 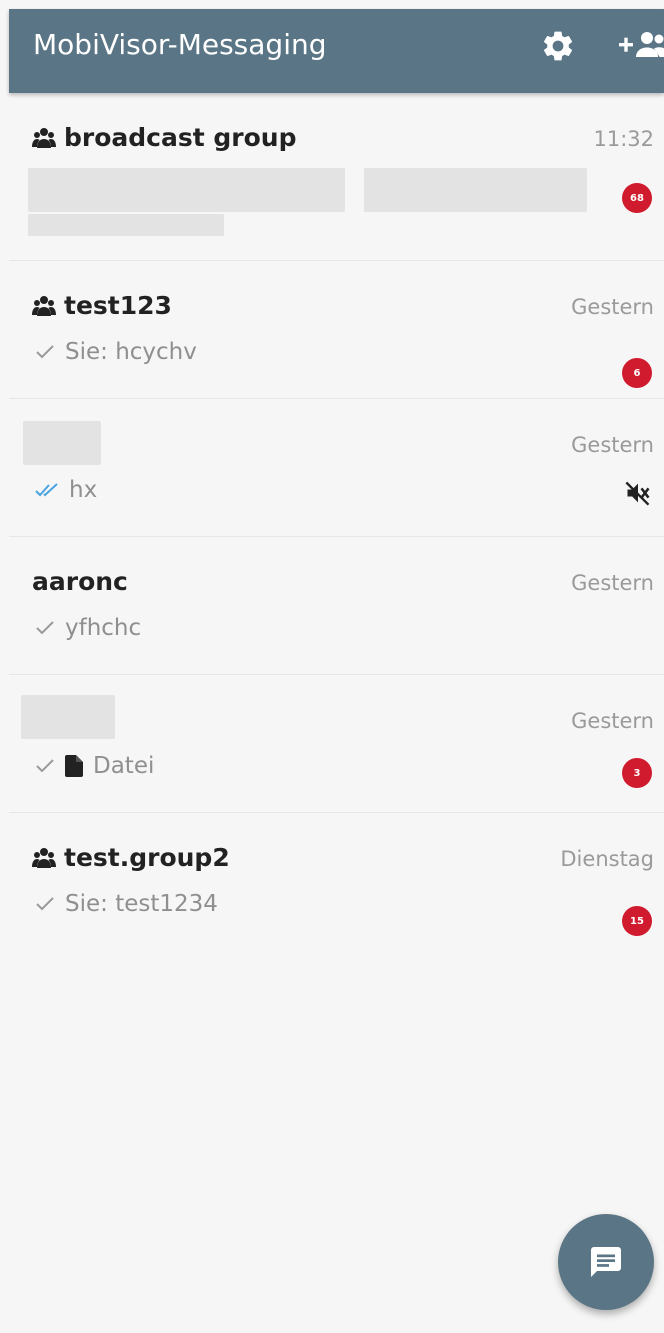 I want to click on app-bar: MobiVisor-Messaging, so click(x=336, y=51).